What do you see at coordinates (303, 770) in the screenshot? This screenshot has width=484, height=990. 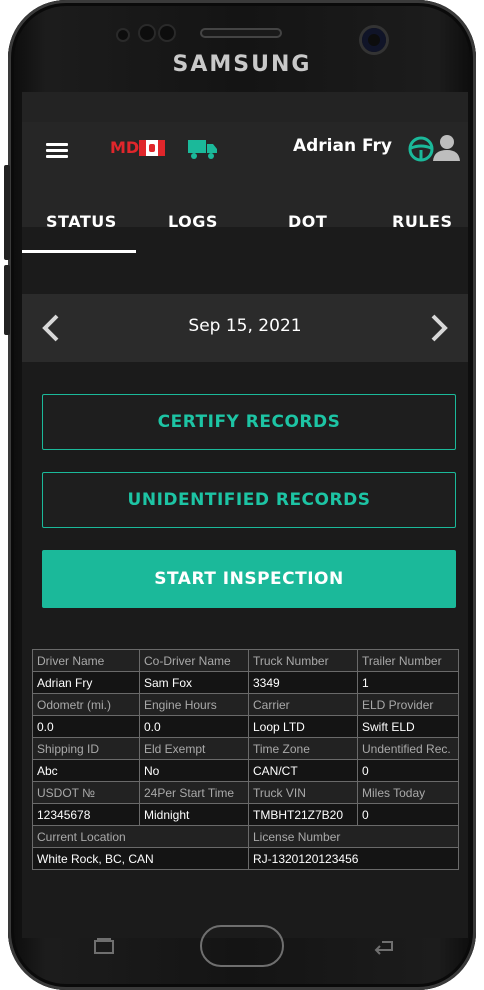 I see `table-cell: CAN/CT` at bounding box center [303, 770].